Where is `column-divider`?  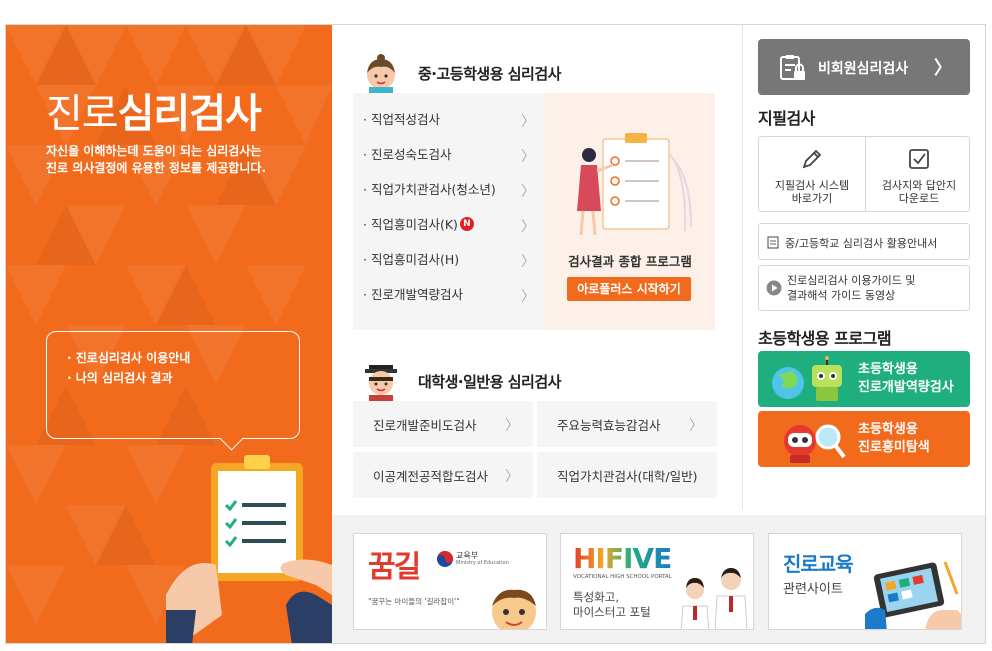
column-divider is located at coordinates (742, 267).